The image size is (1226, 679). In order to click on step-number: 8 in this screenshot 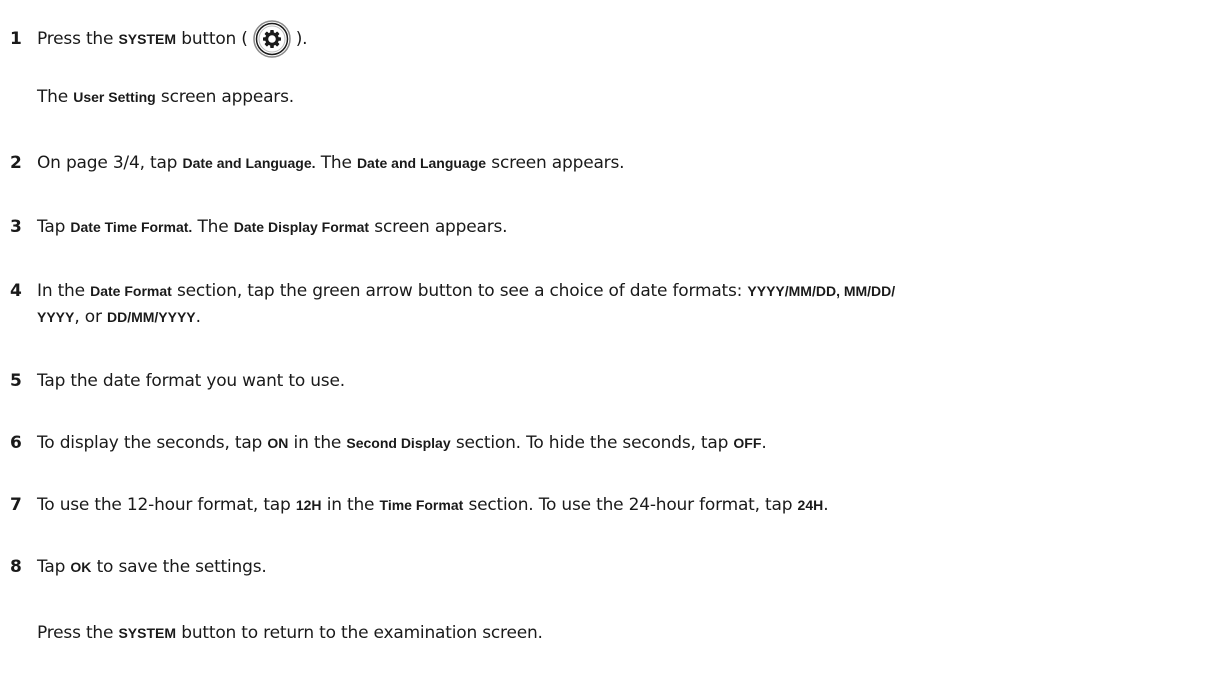, I will do `click(16, 567)`.